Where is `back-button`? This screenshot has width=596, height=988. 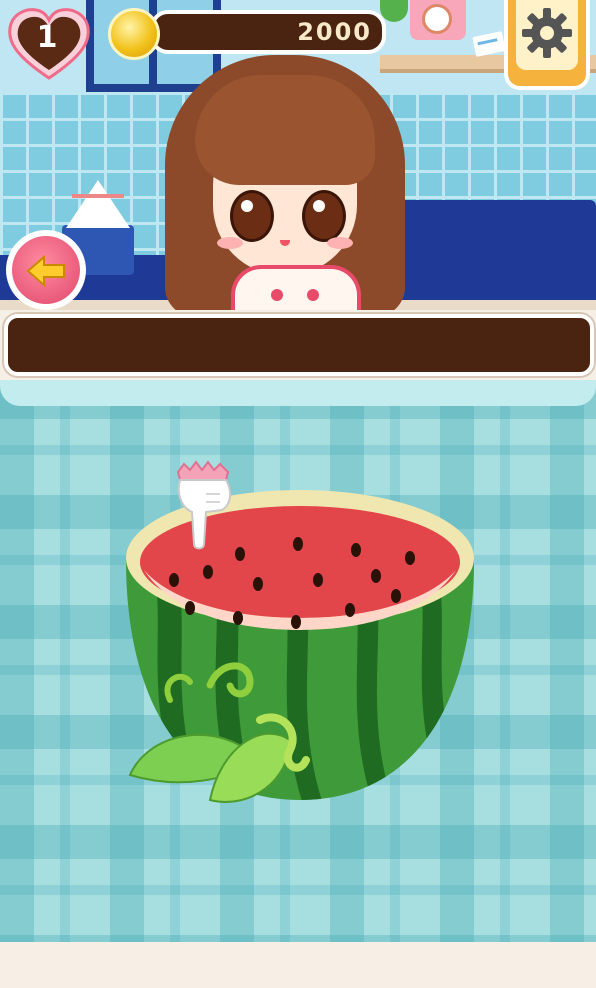
back-button is located at coordinates (46, 270).